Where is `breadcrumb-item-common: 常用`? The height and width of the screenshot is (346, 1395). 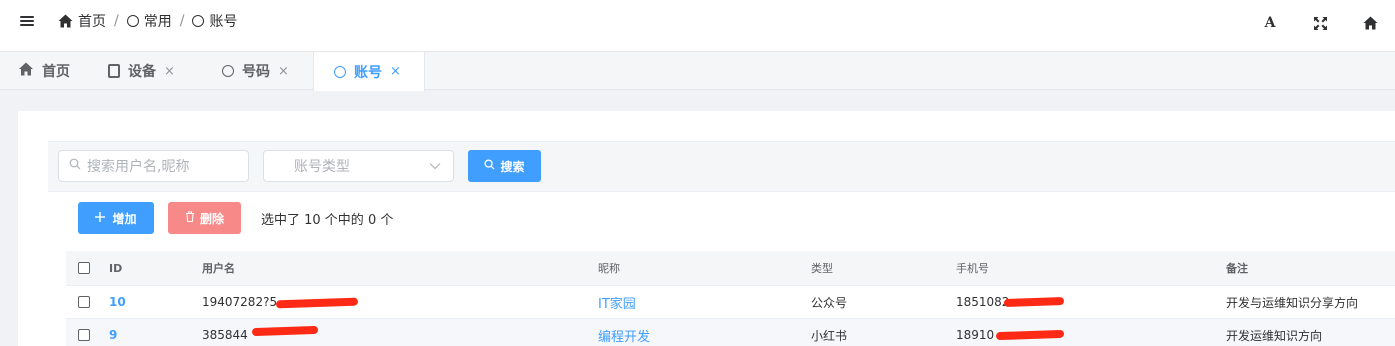
breadcrumb-item-common: 常用 is located at coordinates (149, 21).